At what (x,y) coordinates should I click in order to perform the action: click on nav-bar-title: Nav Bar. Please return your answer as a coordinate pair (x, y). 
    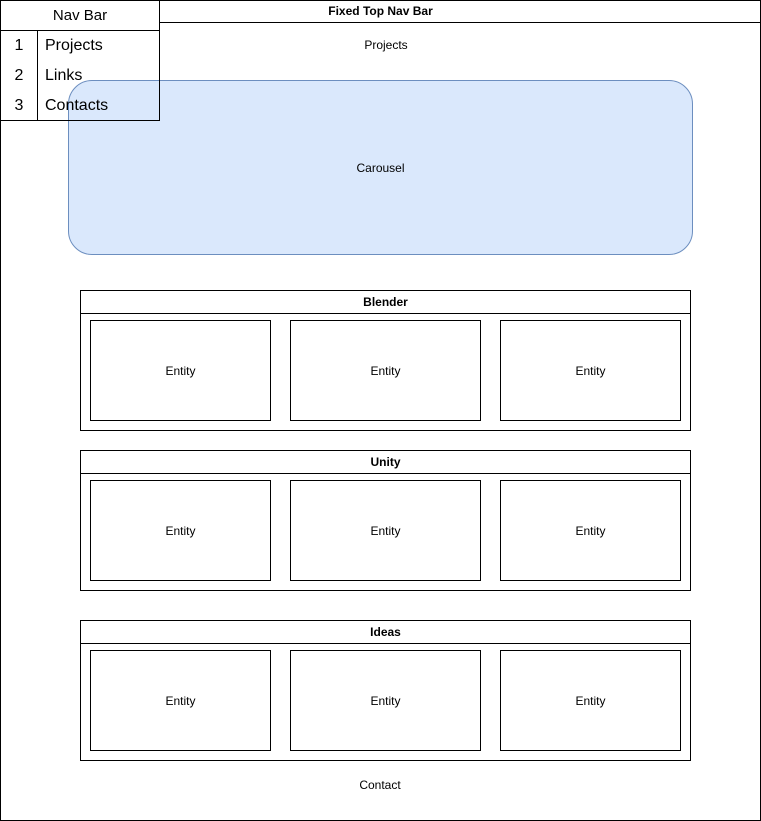
    Looking at the image, I should click on (80, 16).